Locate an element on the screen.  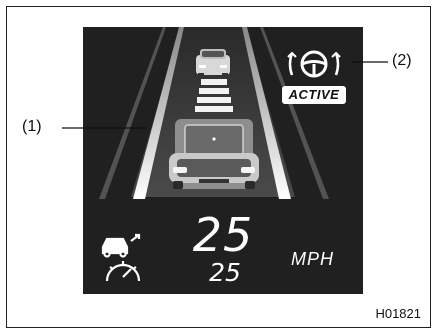
current-speed: 25 is located at coordinates (223, 235).